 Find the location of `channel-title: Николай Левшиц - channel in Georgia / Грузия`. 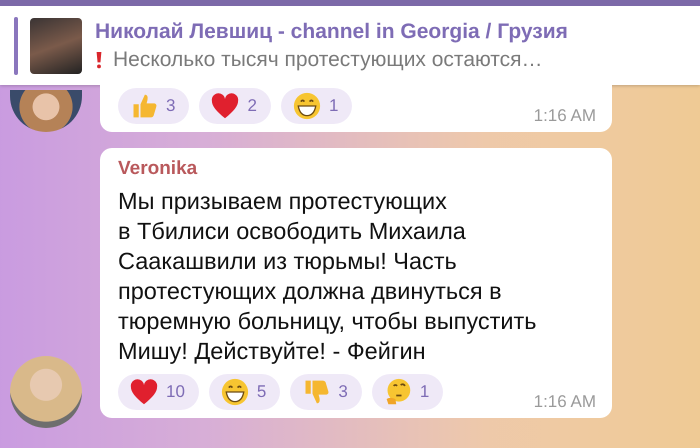

channel-title: Николай Левшиц - channel in Georgia / Грузия is located at coordinates (331, 32).